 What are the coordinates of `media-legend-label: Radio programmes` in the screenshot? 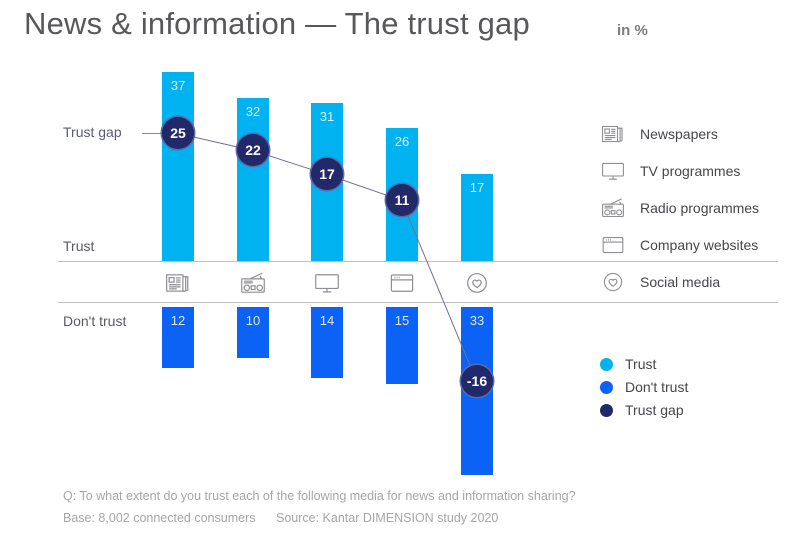 It's located at (700, 208).